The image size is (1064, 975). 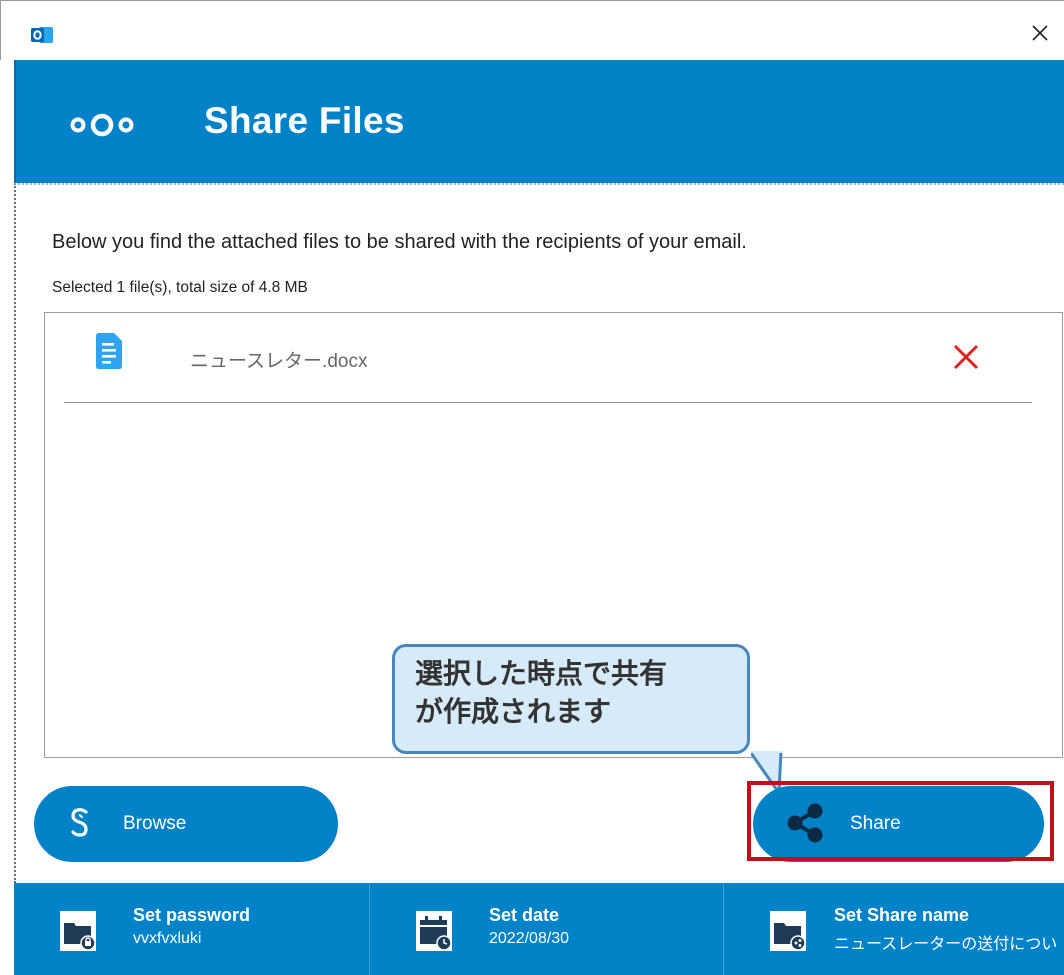 I want to click on header-banner: Share Files, so click(x=539, y=121).